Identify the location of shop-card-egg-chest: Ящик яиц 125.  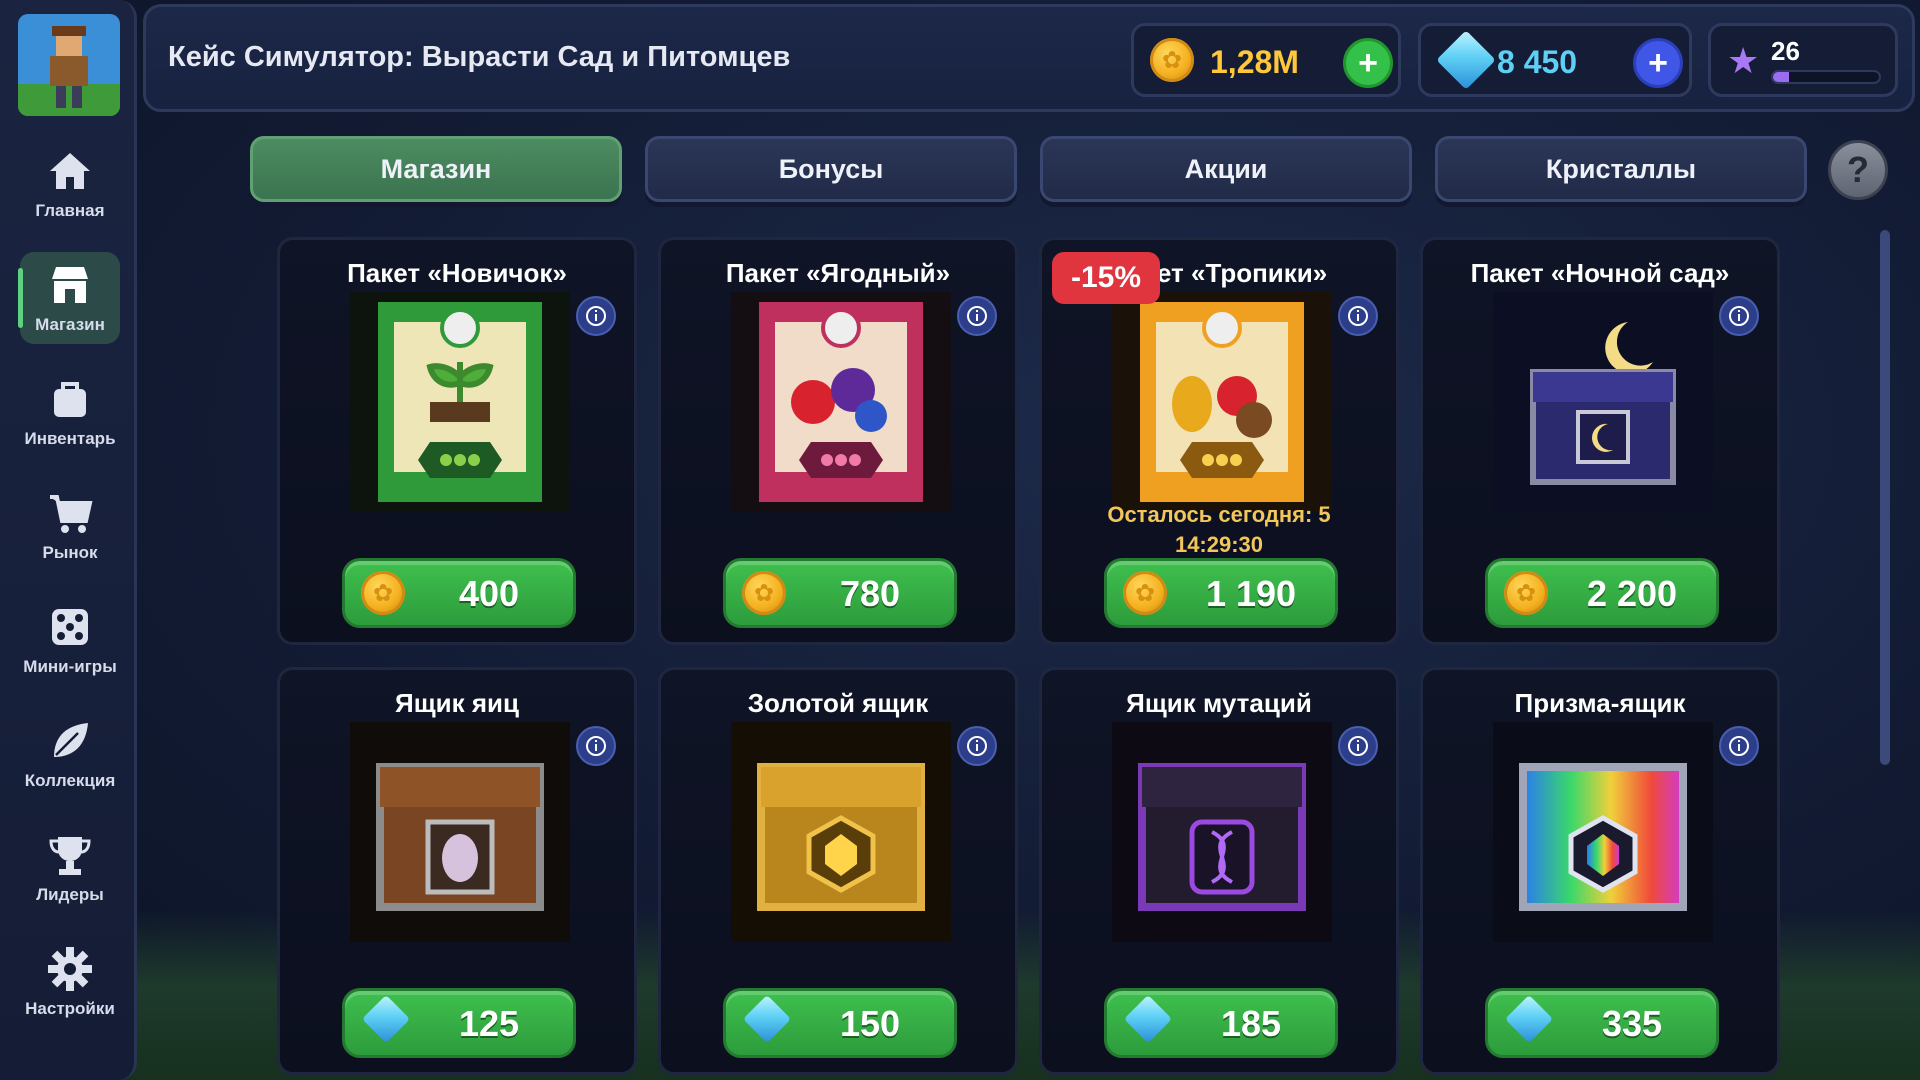
(457, 871).